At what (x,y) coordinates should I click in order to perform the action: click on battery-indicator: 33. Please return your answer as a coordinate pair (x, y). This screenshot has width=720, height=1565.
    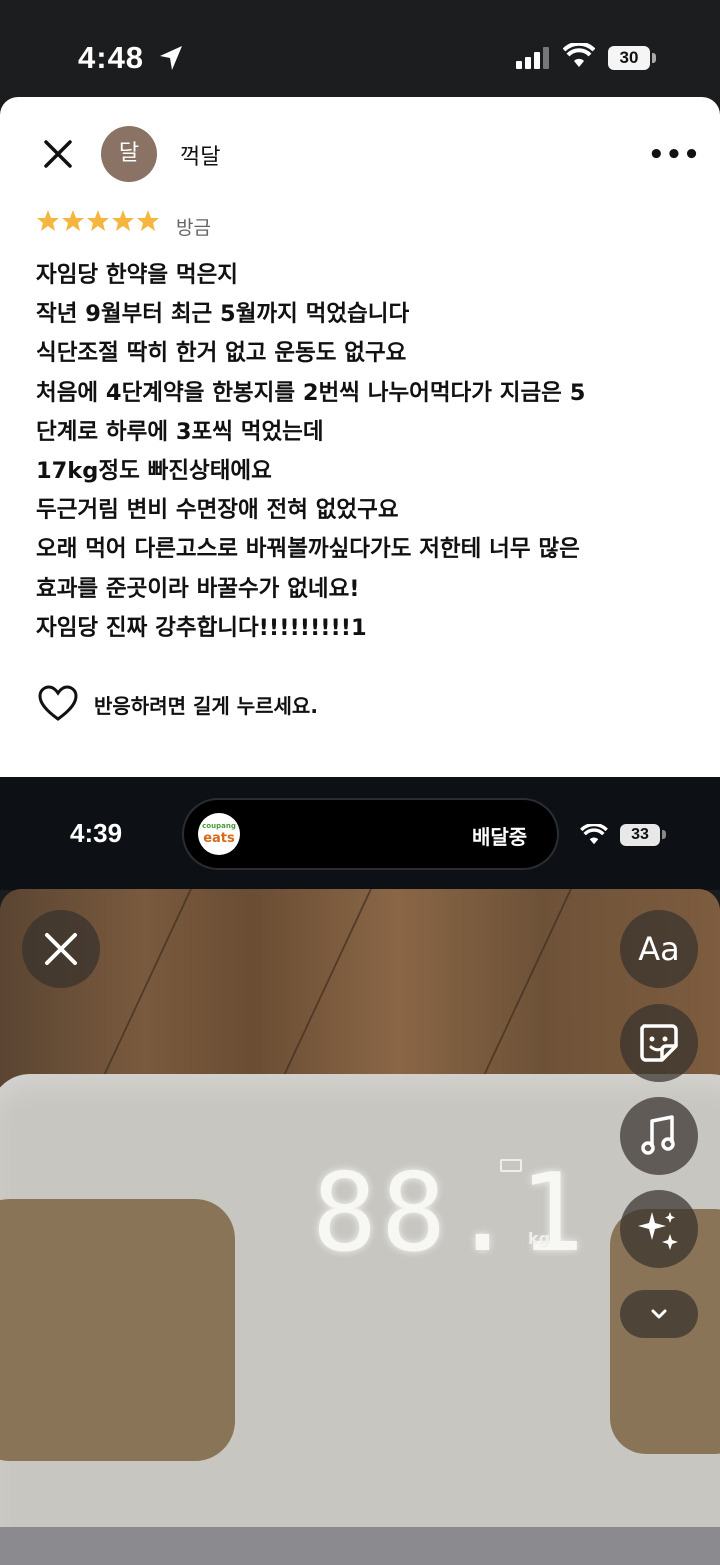
    Looking at the image, I should click on (640, 835).